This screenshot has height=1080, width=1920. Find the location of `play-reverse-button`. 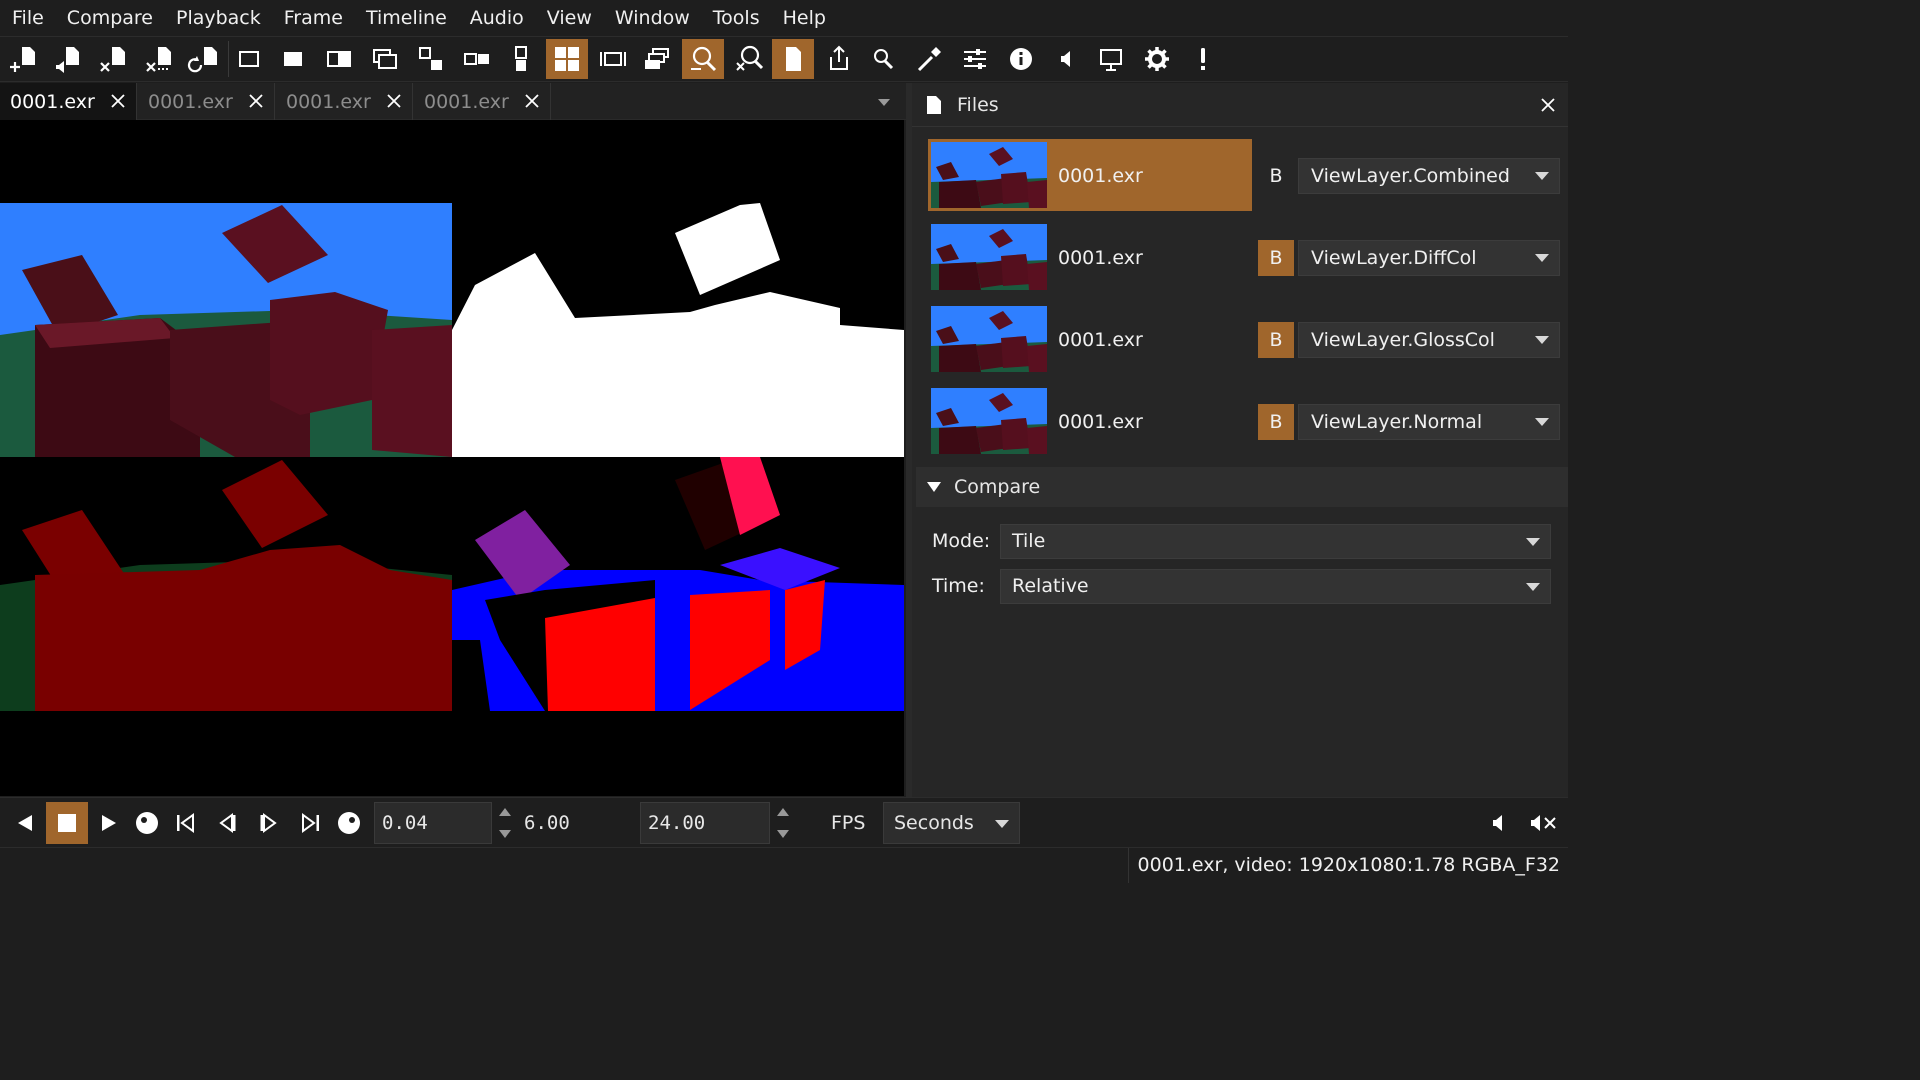

play-reverse-button is located at coordinates (25, 823).